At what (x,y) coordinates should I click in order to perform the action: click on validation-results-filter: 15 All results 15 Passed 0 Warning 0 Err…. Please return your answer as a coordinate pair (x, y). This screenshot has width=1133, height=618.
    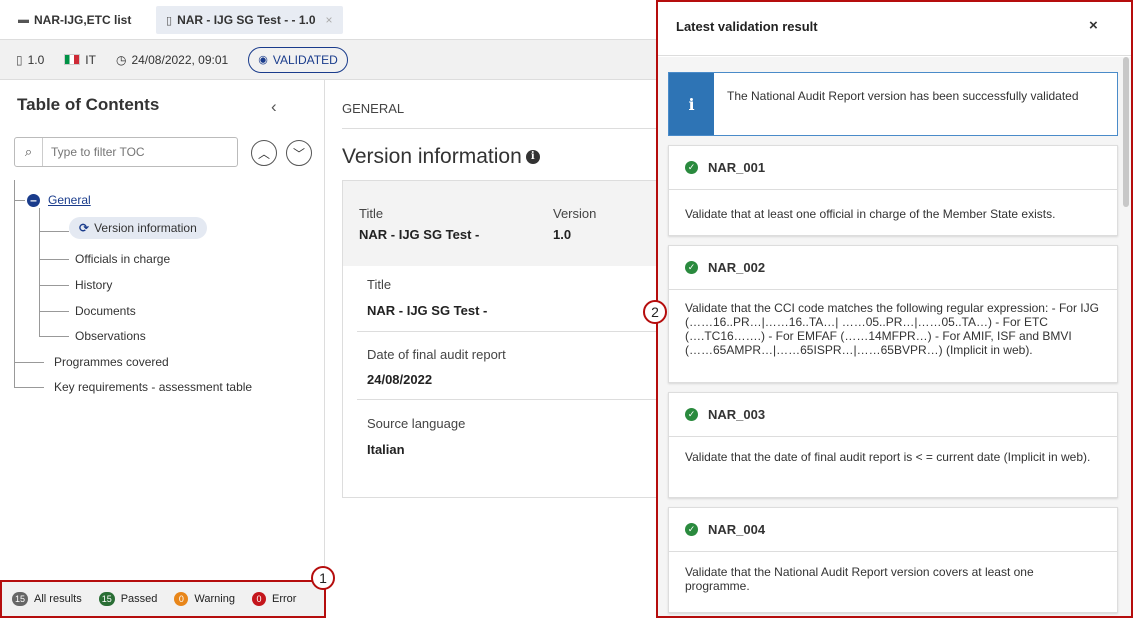
    Looking at the image, I should click on (163, 599).